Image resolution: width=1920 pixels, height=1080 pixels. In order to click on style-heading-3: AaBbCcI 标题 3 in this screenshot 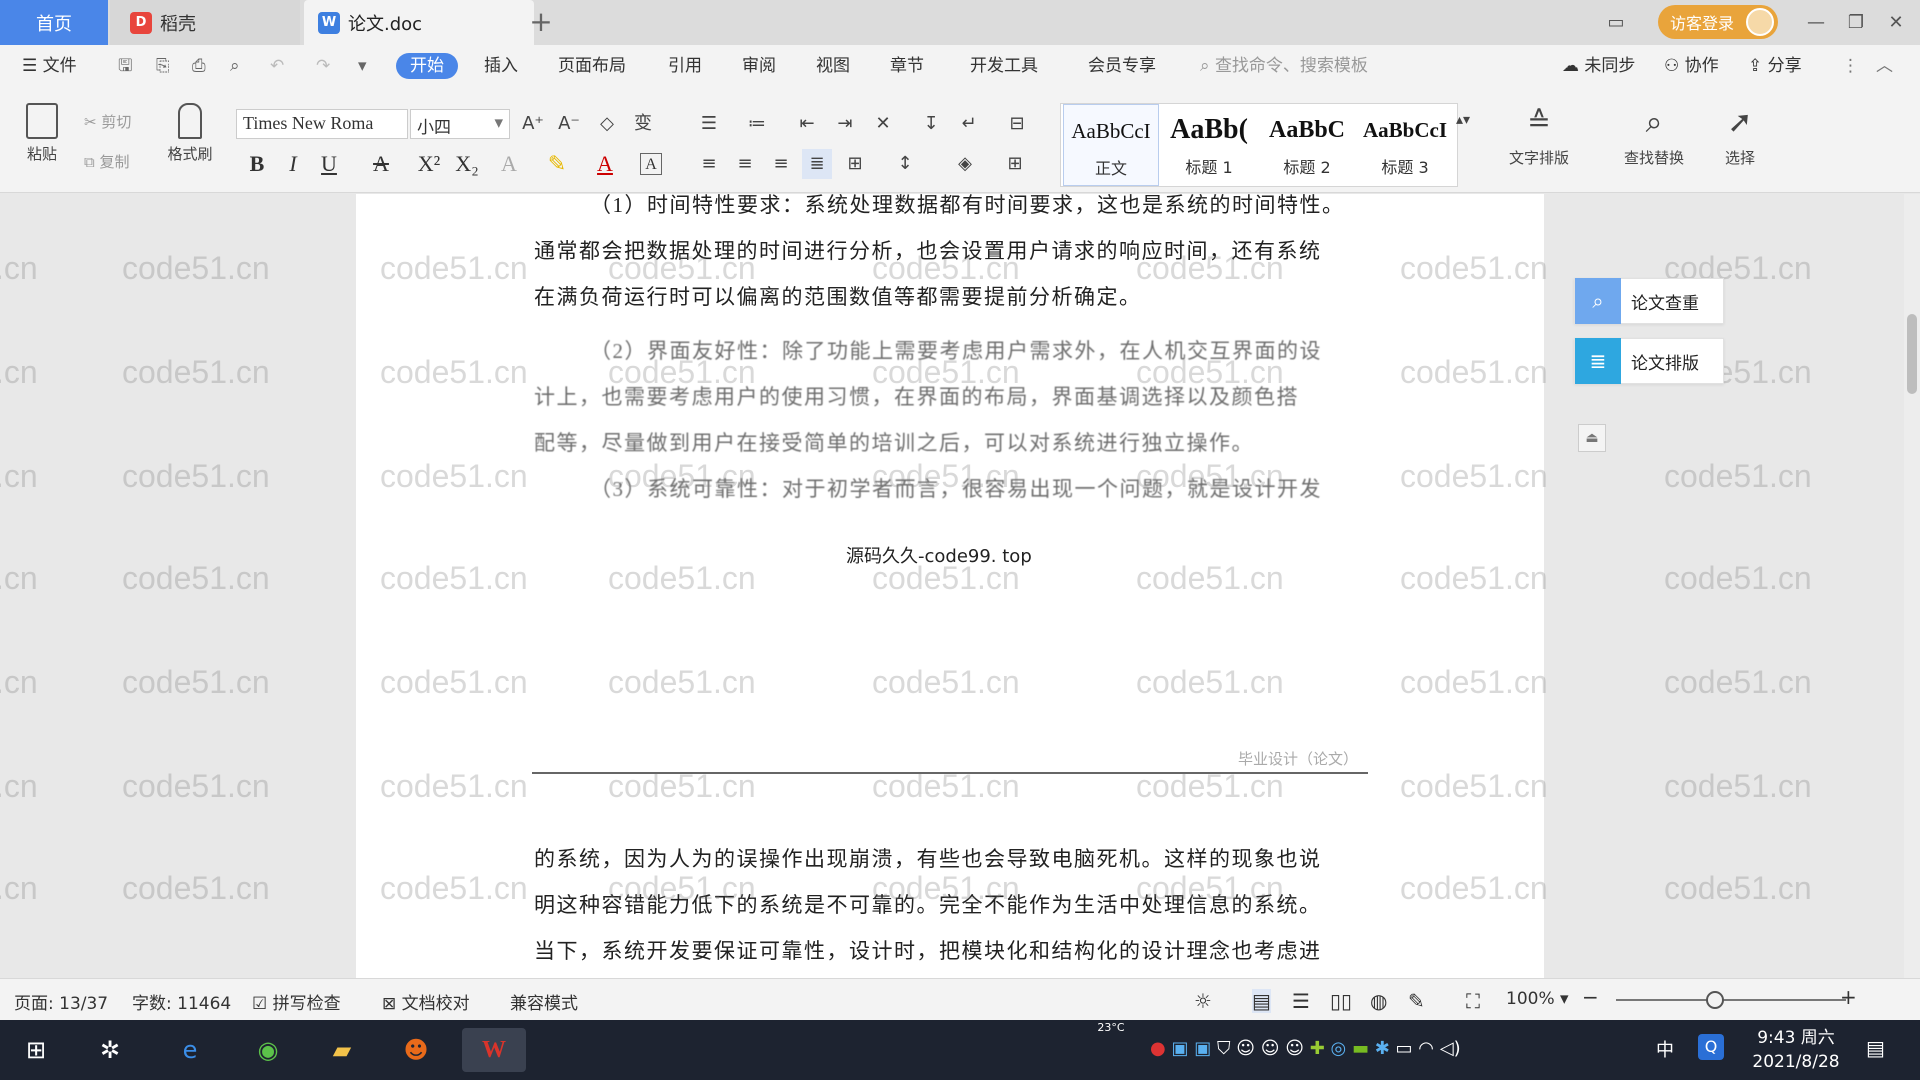, I will do `click(1405, 145)`.